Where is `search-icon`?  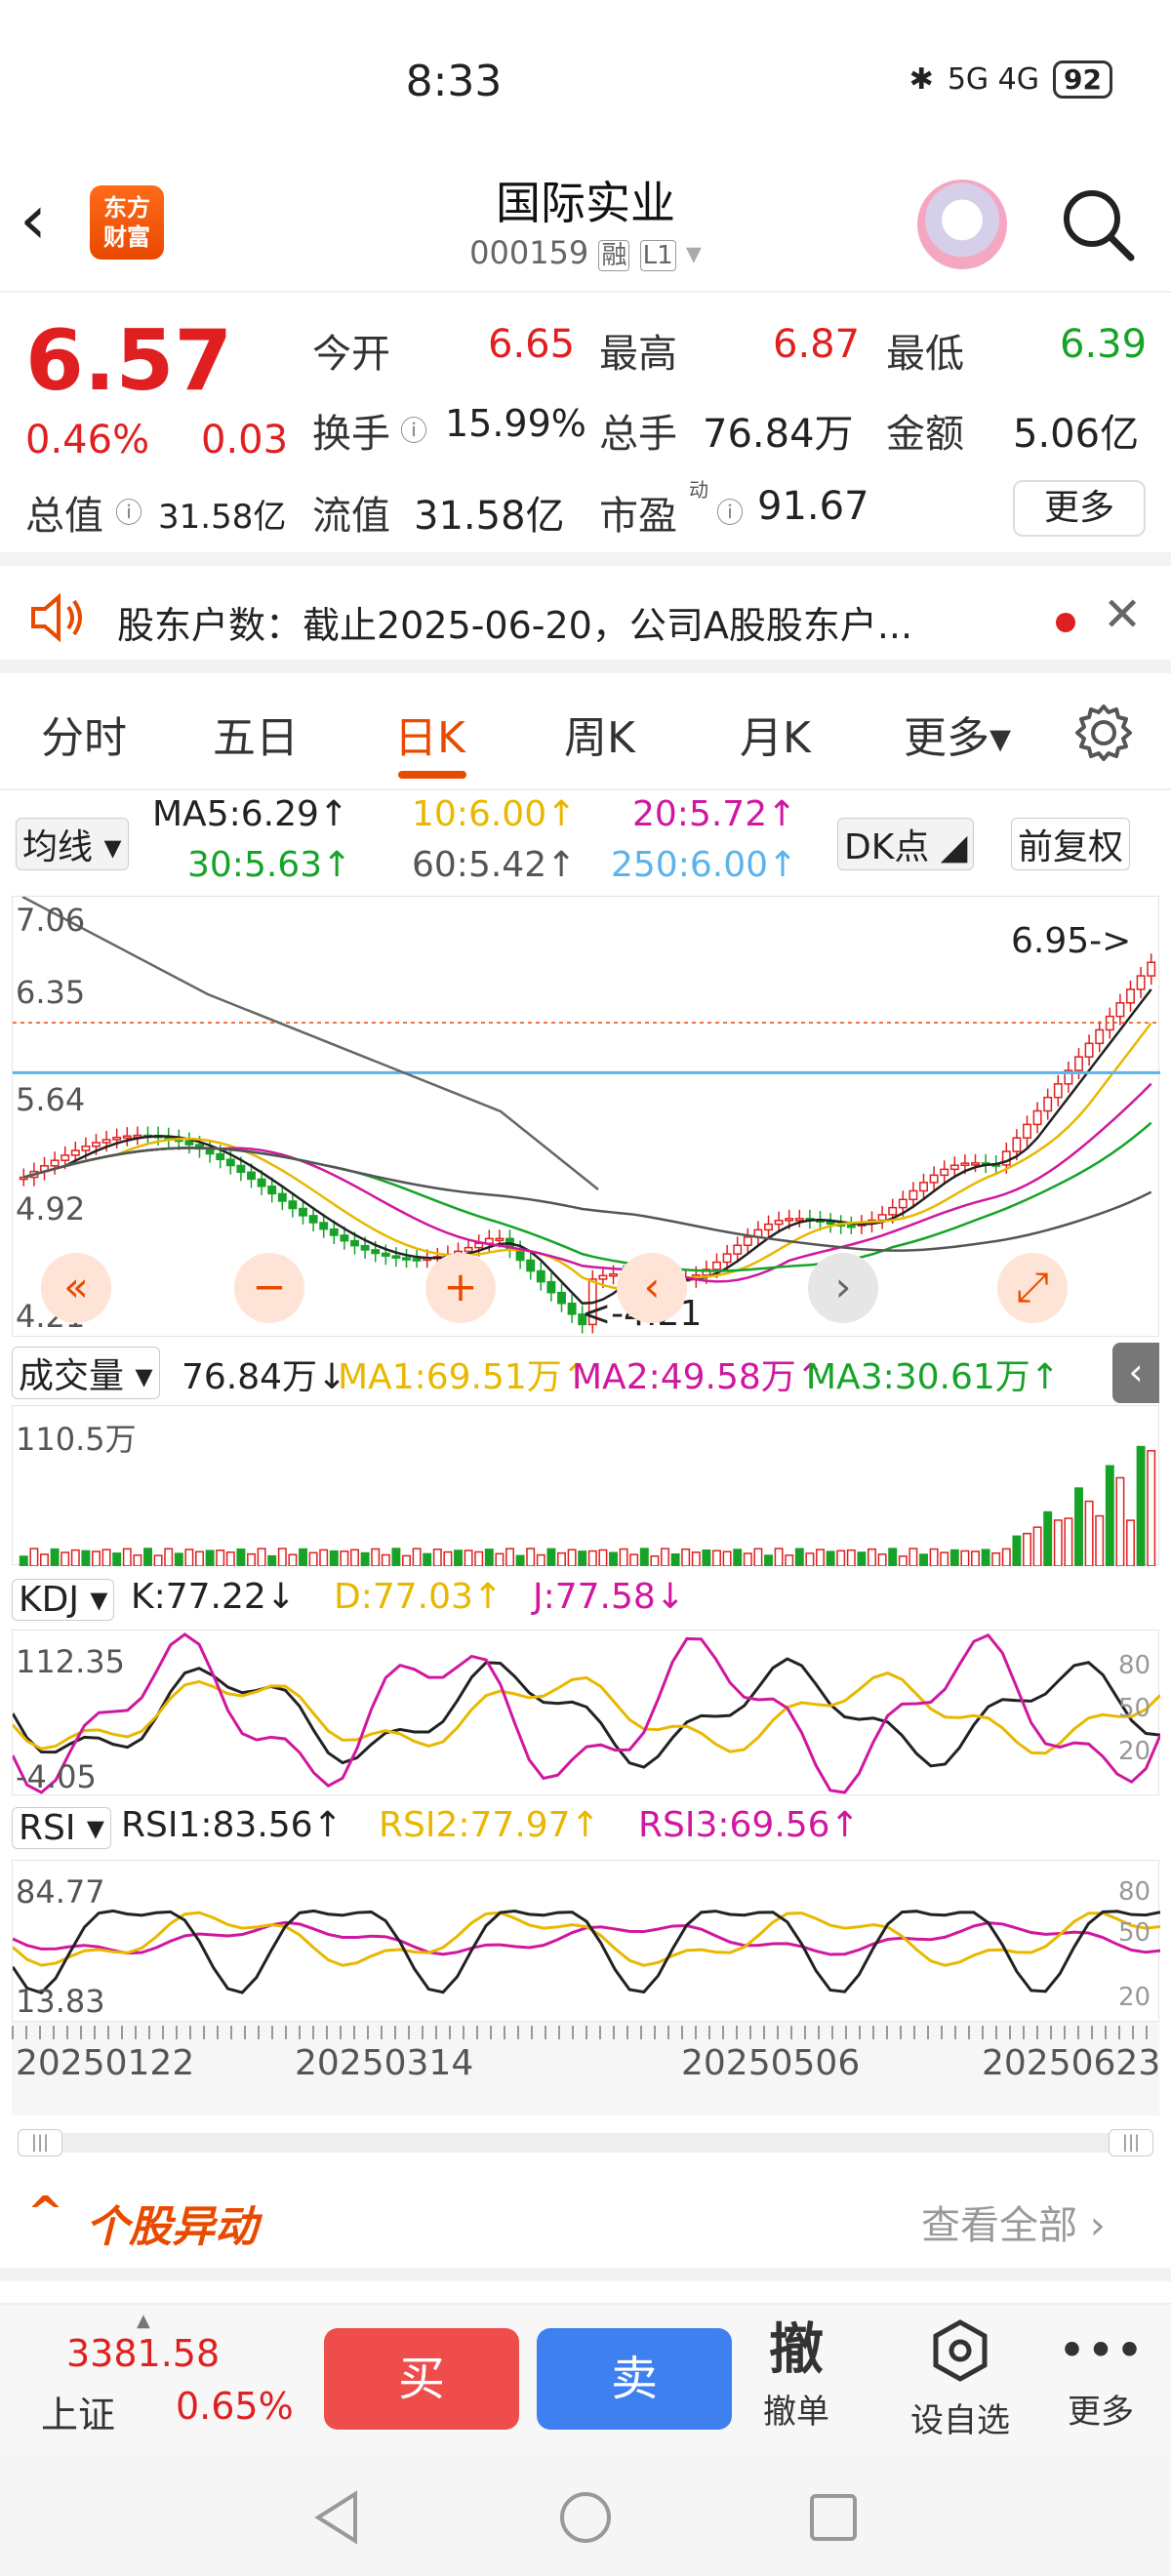
search-icon is located at coordinates (1098, 224).